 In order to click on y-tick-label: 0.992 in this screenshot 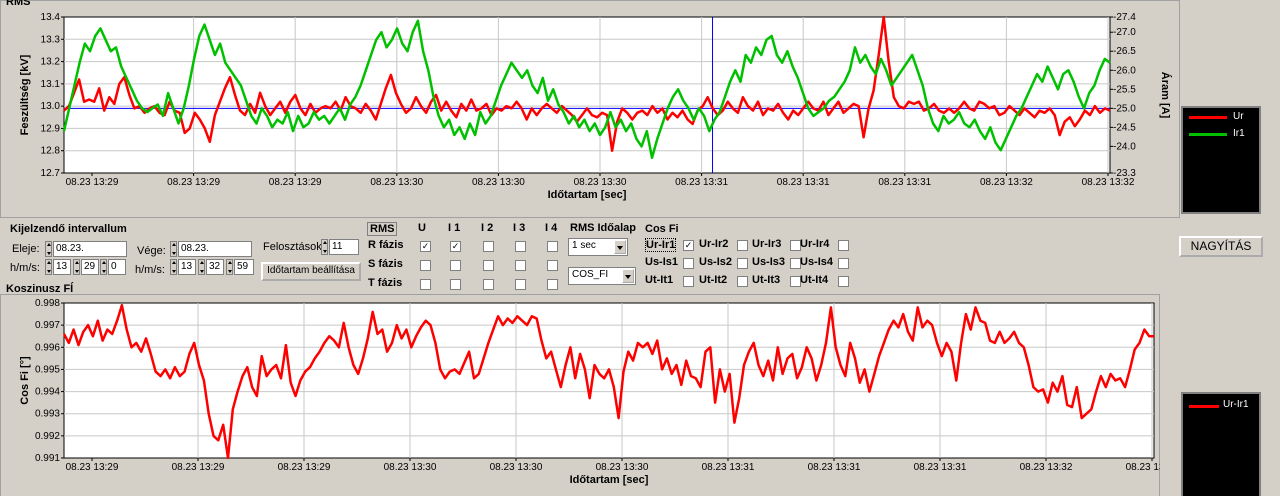, I will do `click(47, 436)`.